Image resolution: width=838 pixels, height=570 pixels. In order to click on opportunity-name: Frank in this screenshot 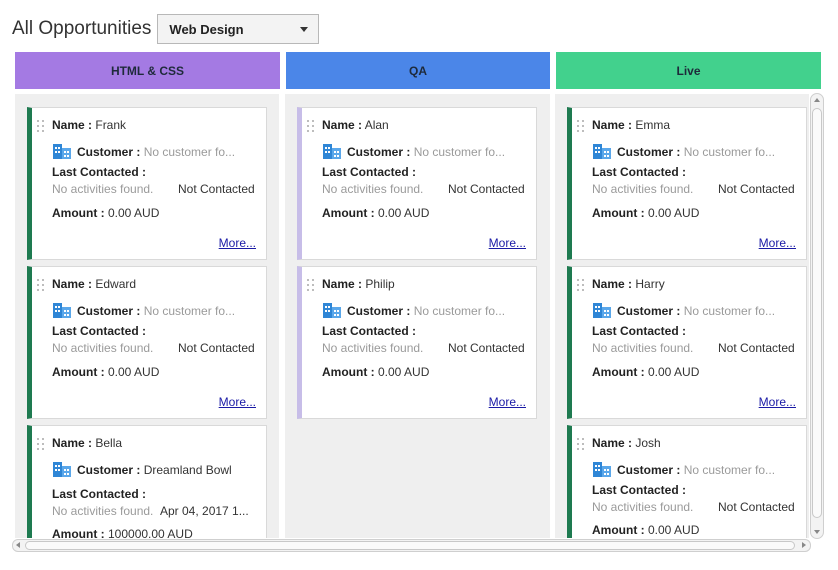, I will do `click(111, 125)`.